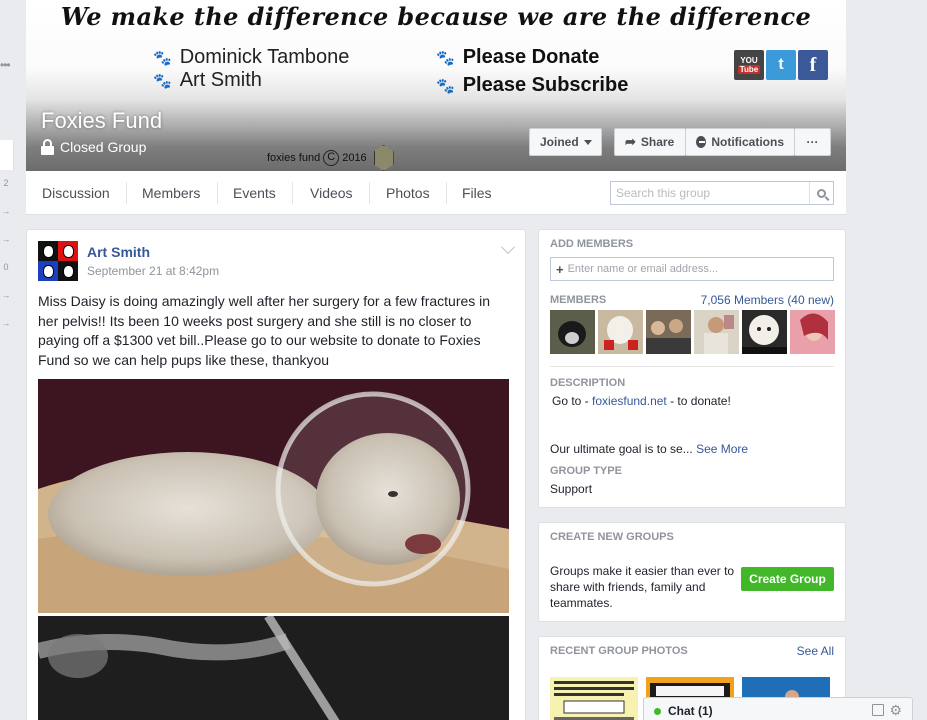 This screenshot has width=927, height=720. I want to click on cover-name-line: 🐾 Dominick Tambone, so click(251, 57).